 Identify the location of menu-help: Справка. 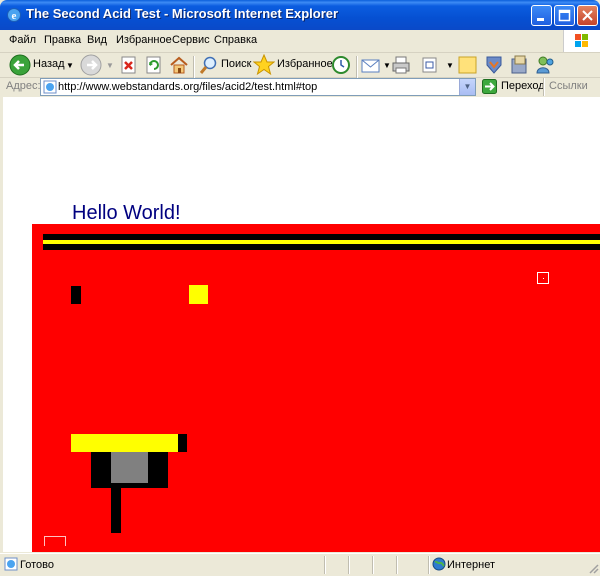
(235, 40).